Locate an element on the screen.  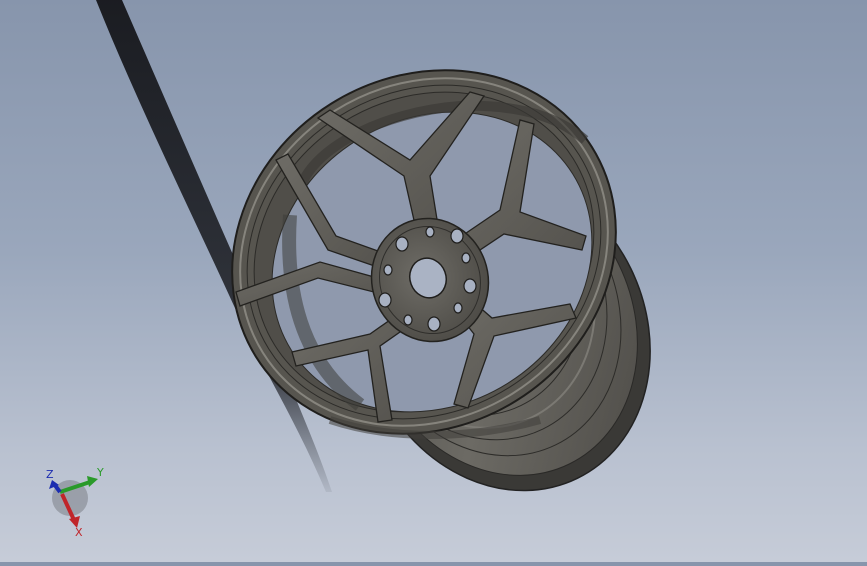
y-axis-label: Y is located at coordinates (100, 472).